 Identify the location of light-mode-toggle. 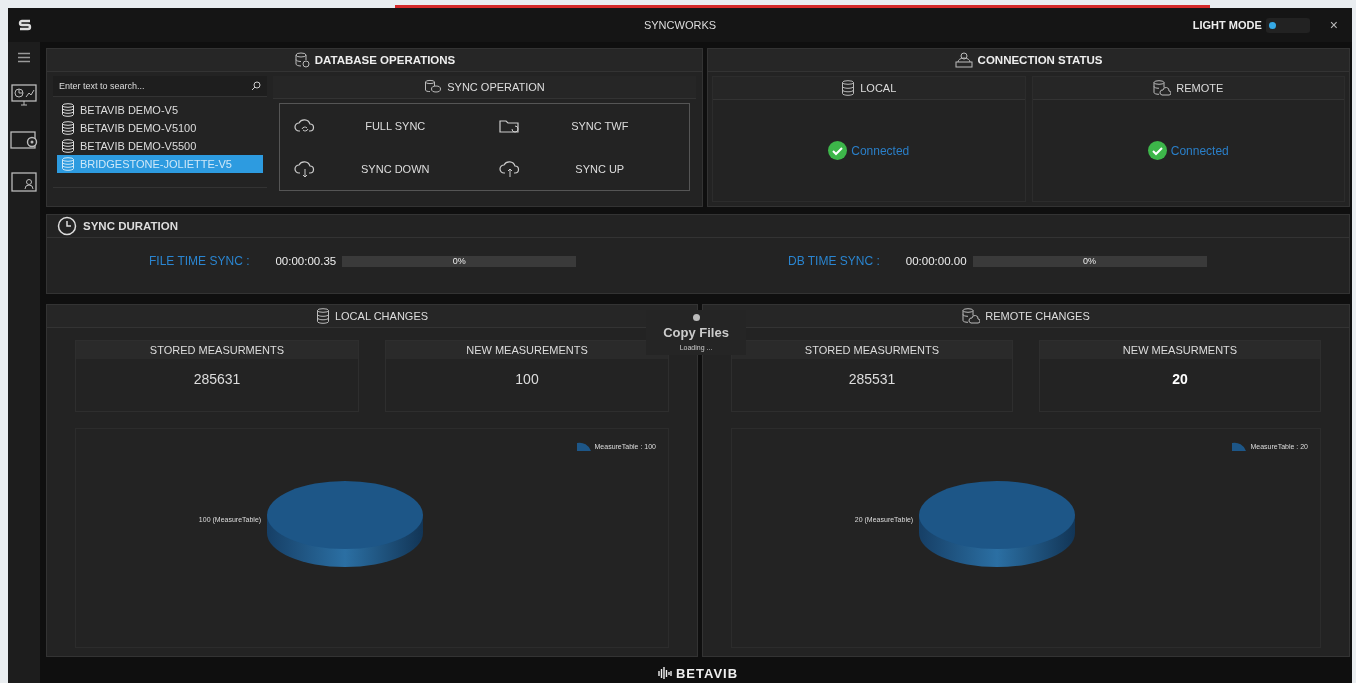
(1287, 25).